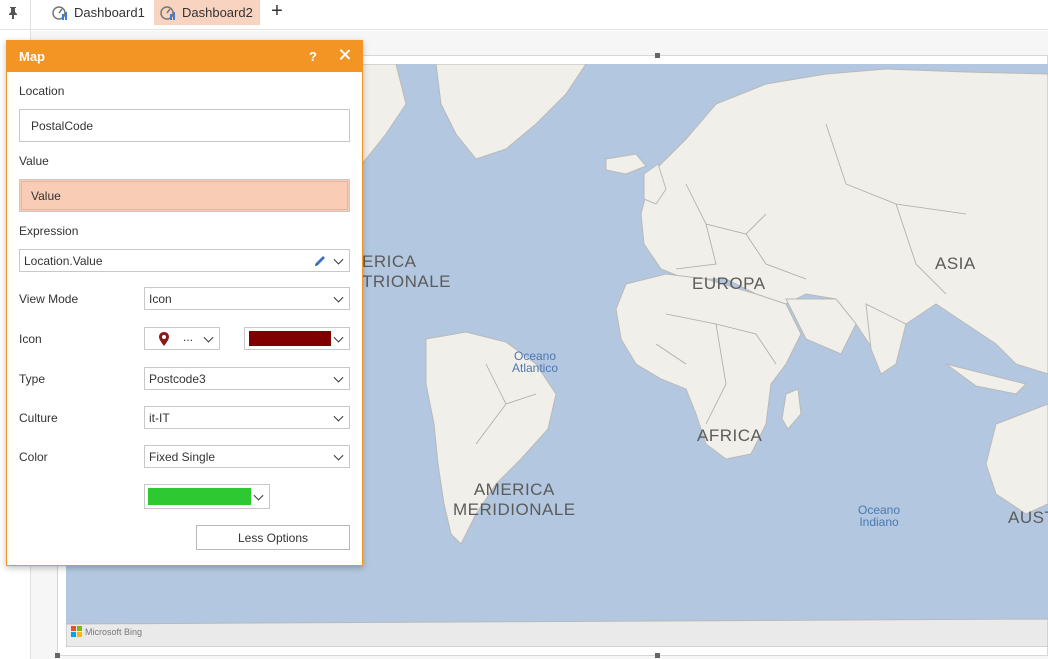  Describe the element at coordinates (42, 91) in the screenshot. I see `location-label: Location` at that location.